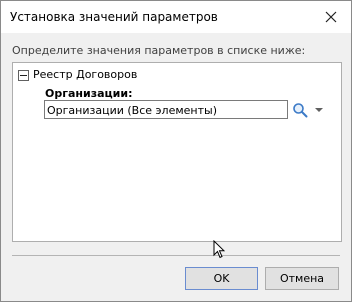 The height and width of the screenshot is (302, 352). What do you see at coordinates (23, 75) in the screenshot?
I see `collapse-toggle-icon` at bounding box center [23, 75].